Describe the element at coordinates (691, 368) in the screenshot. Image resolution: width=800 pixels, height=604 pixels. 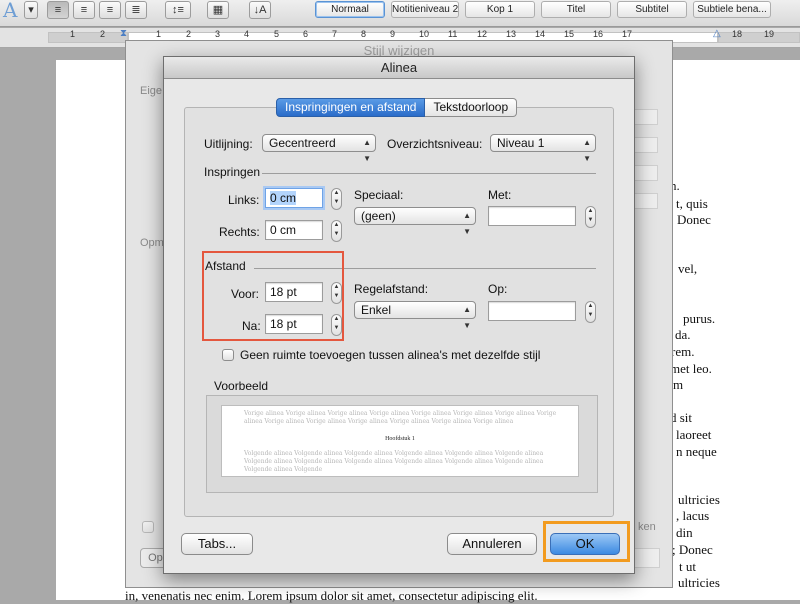
I see `document-text-line: met leo.` at that location.